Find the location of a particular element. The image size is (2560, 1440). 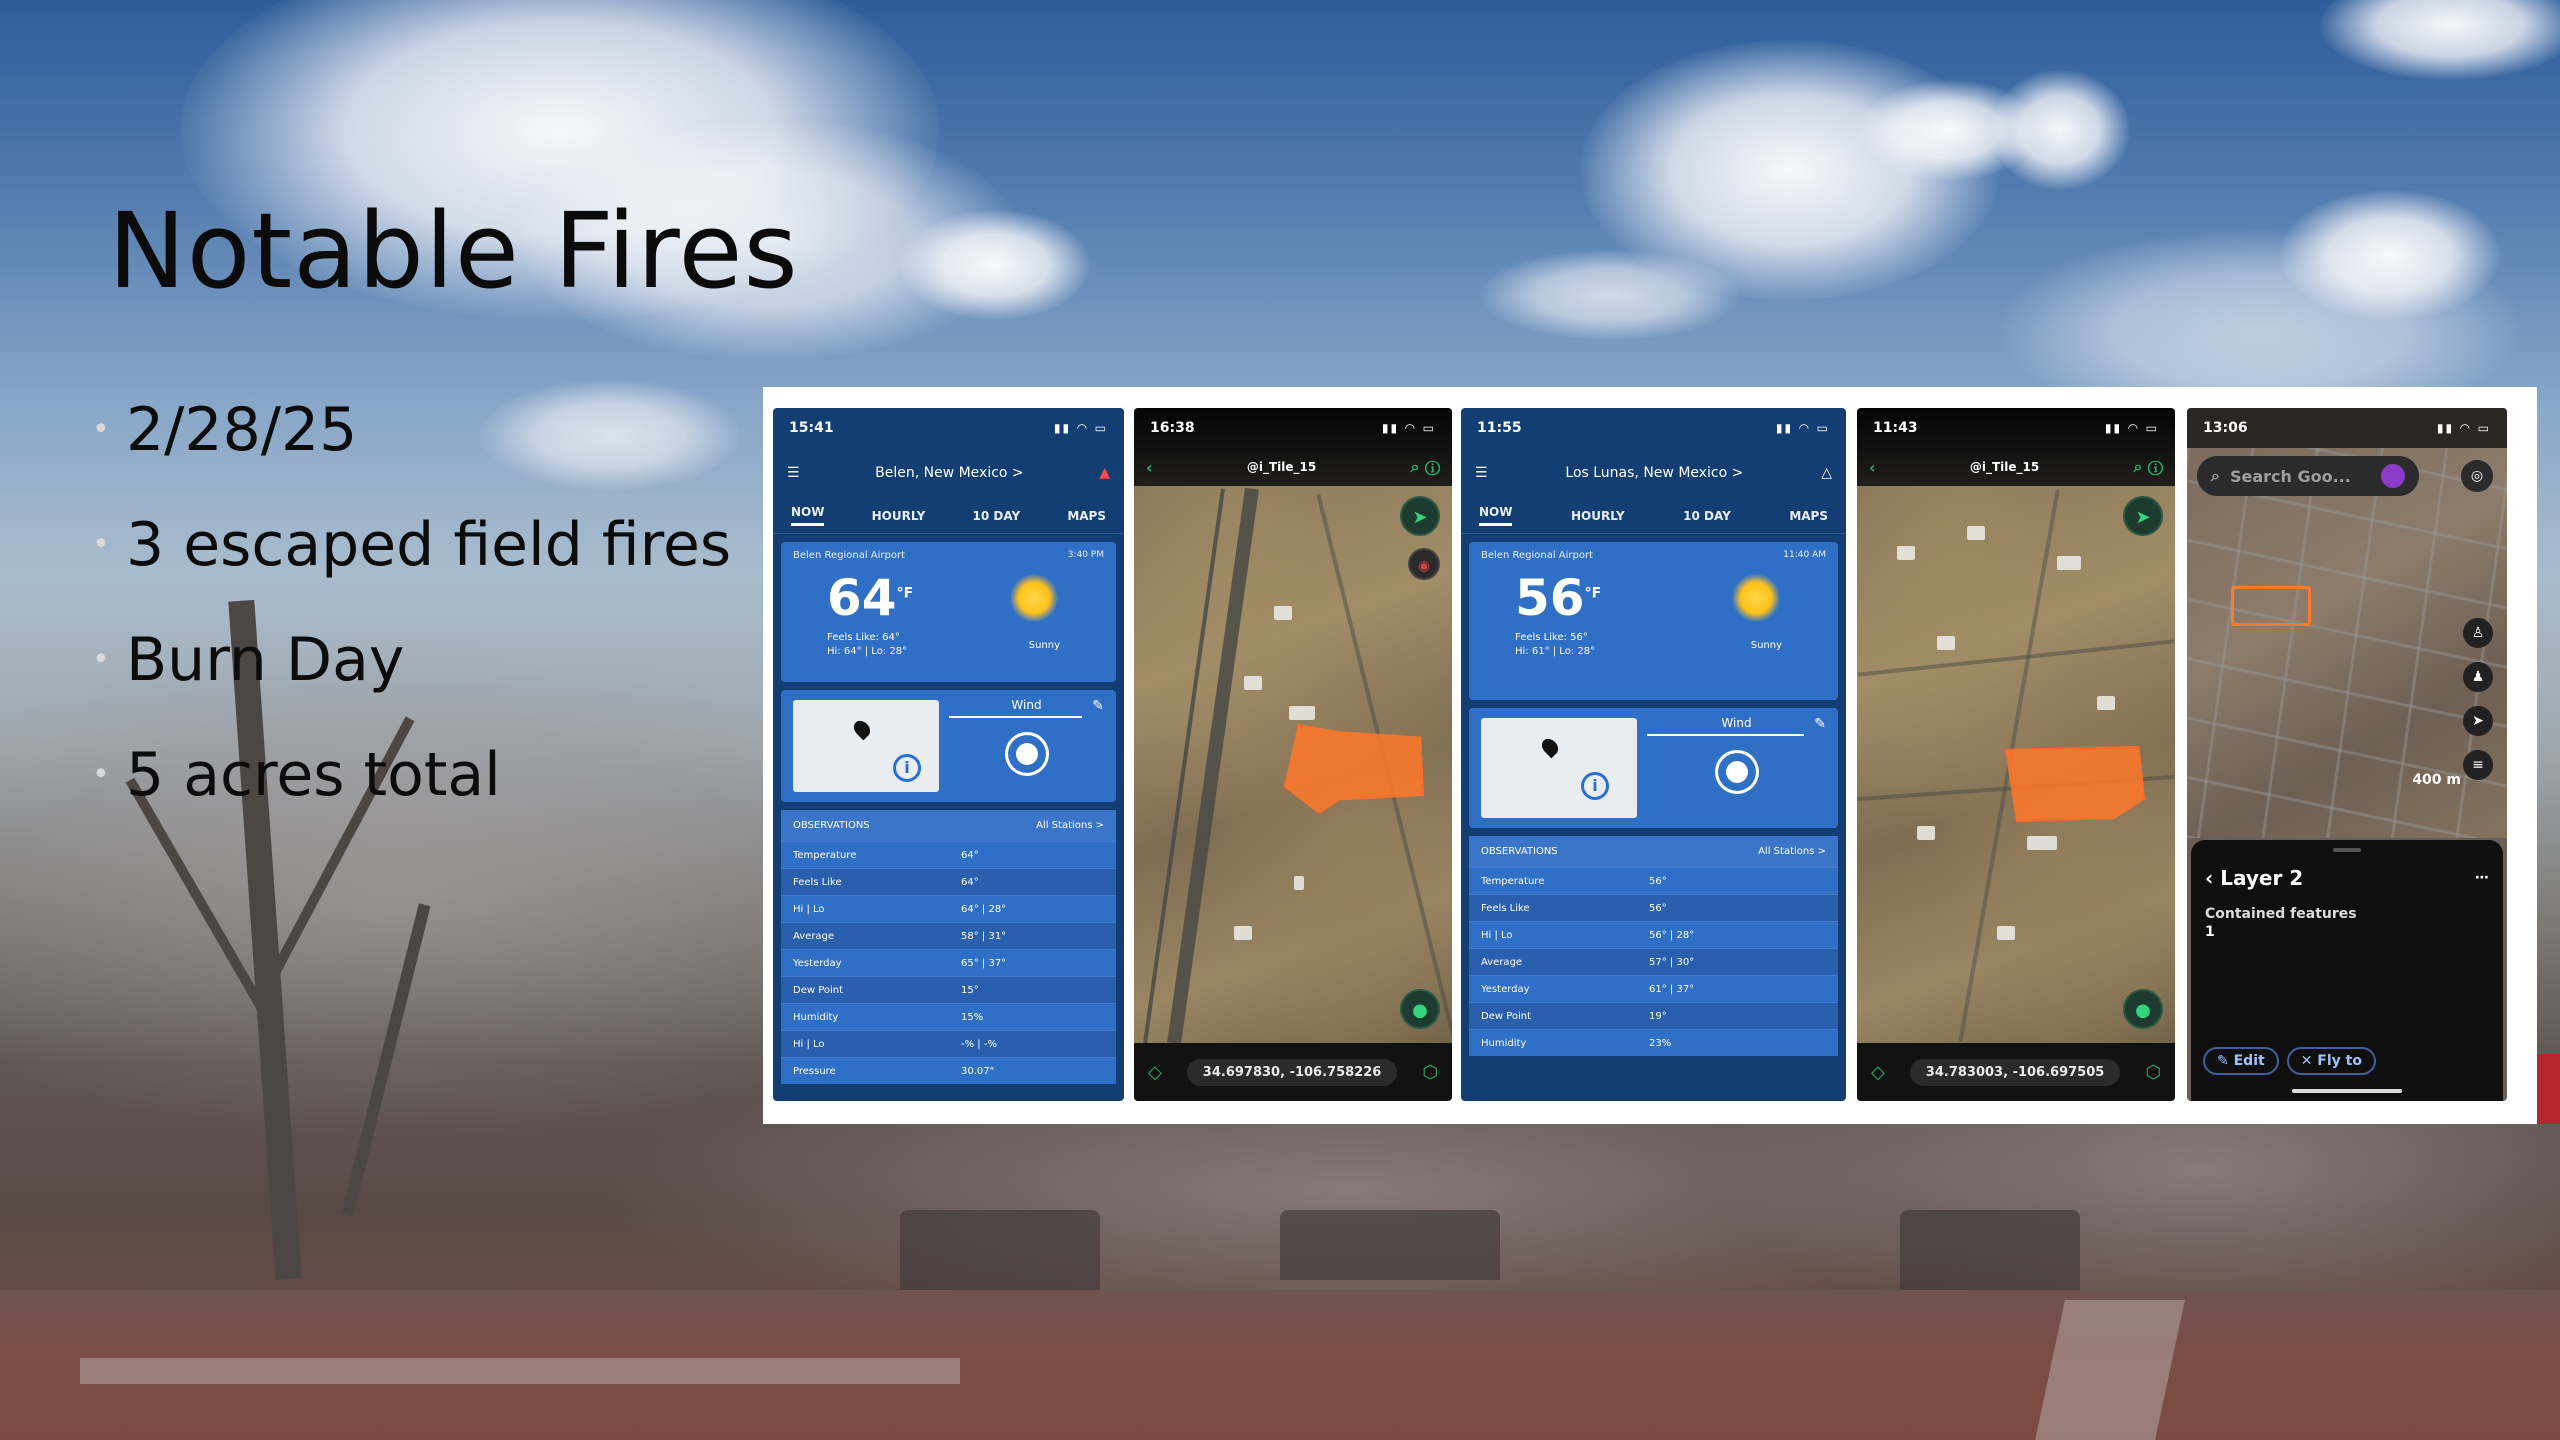

table-row: Temperature 64° is located at coordinates (948, 854).